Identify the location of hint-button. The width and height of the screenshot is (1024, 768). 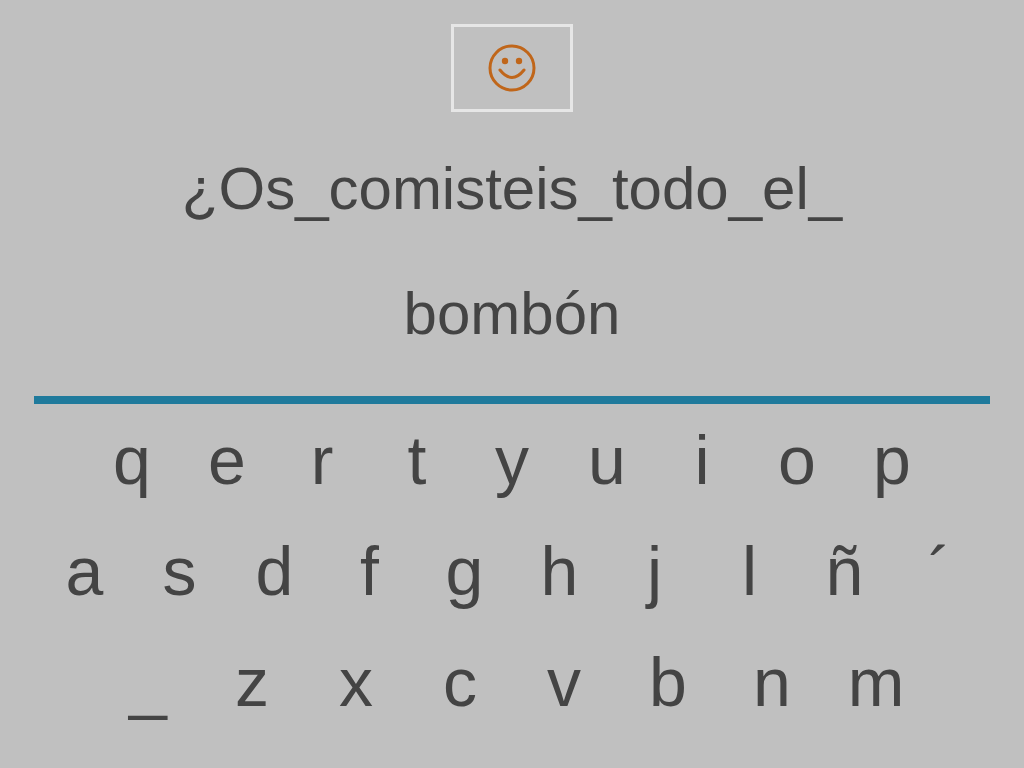
(512, 68).